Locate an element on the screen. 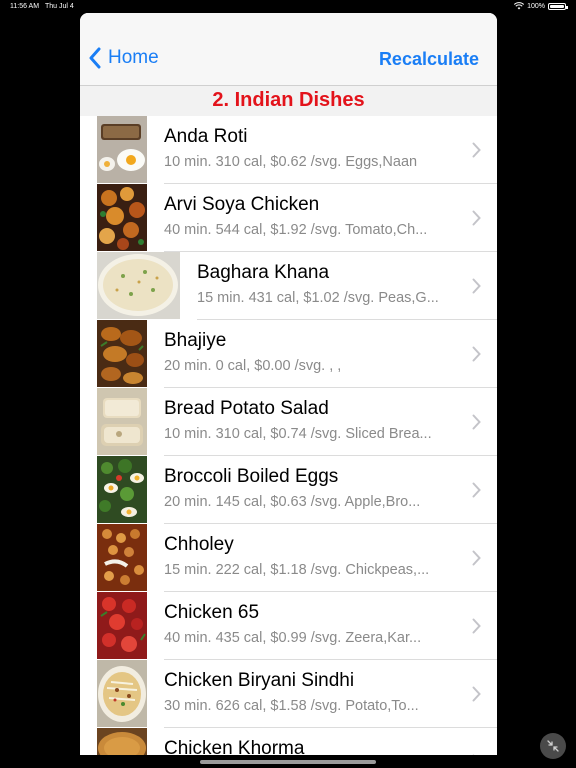  dish-title: Anda Roti is located at coordinates (206, 136).